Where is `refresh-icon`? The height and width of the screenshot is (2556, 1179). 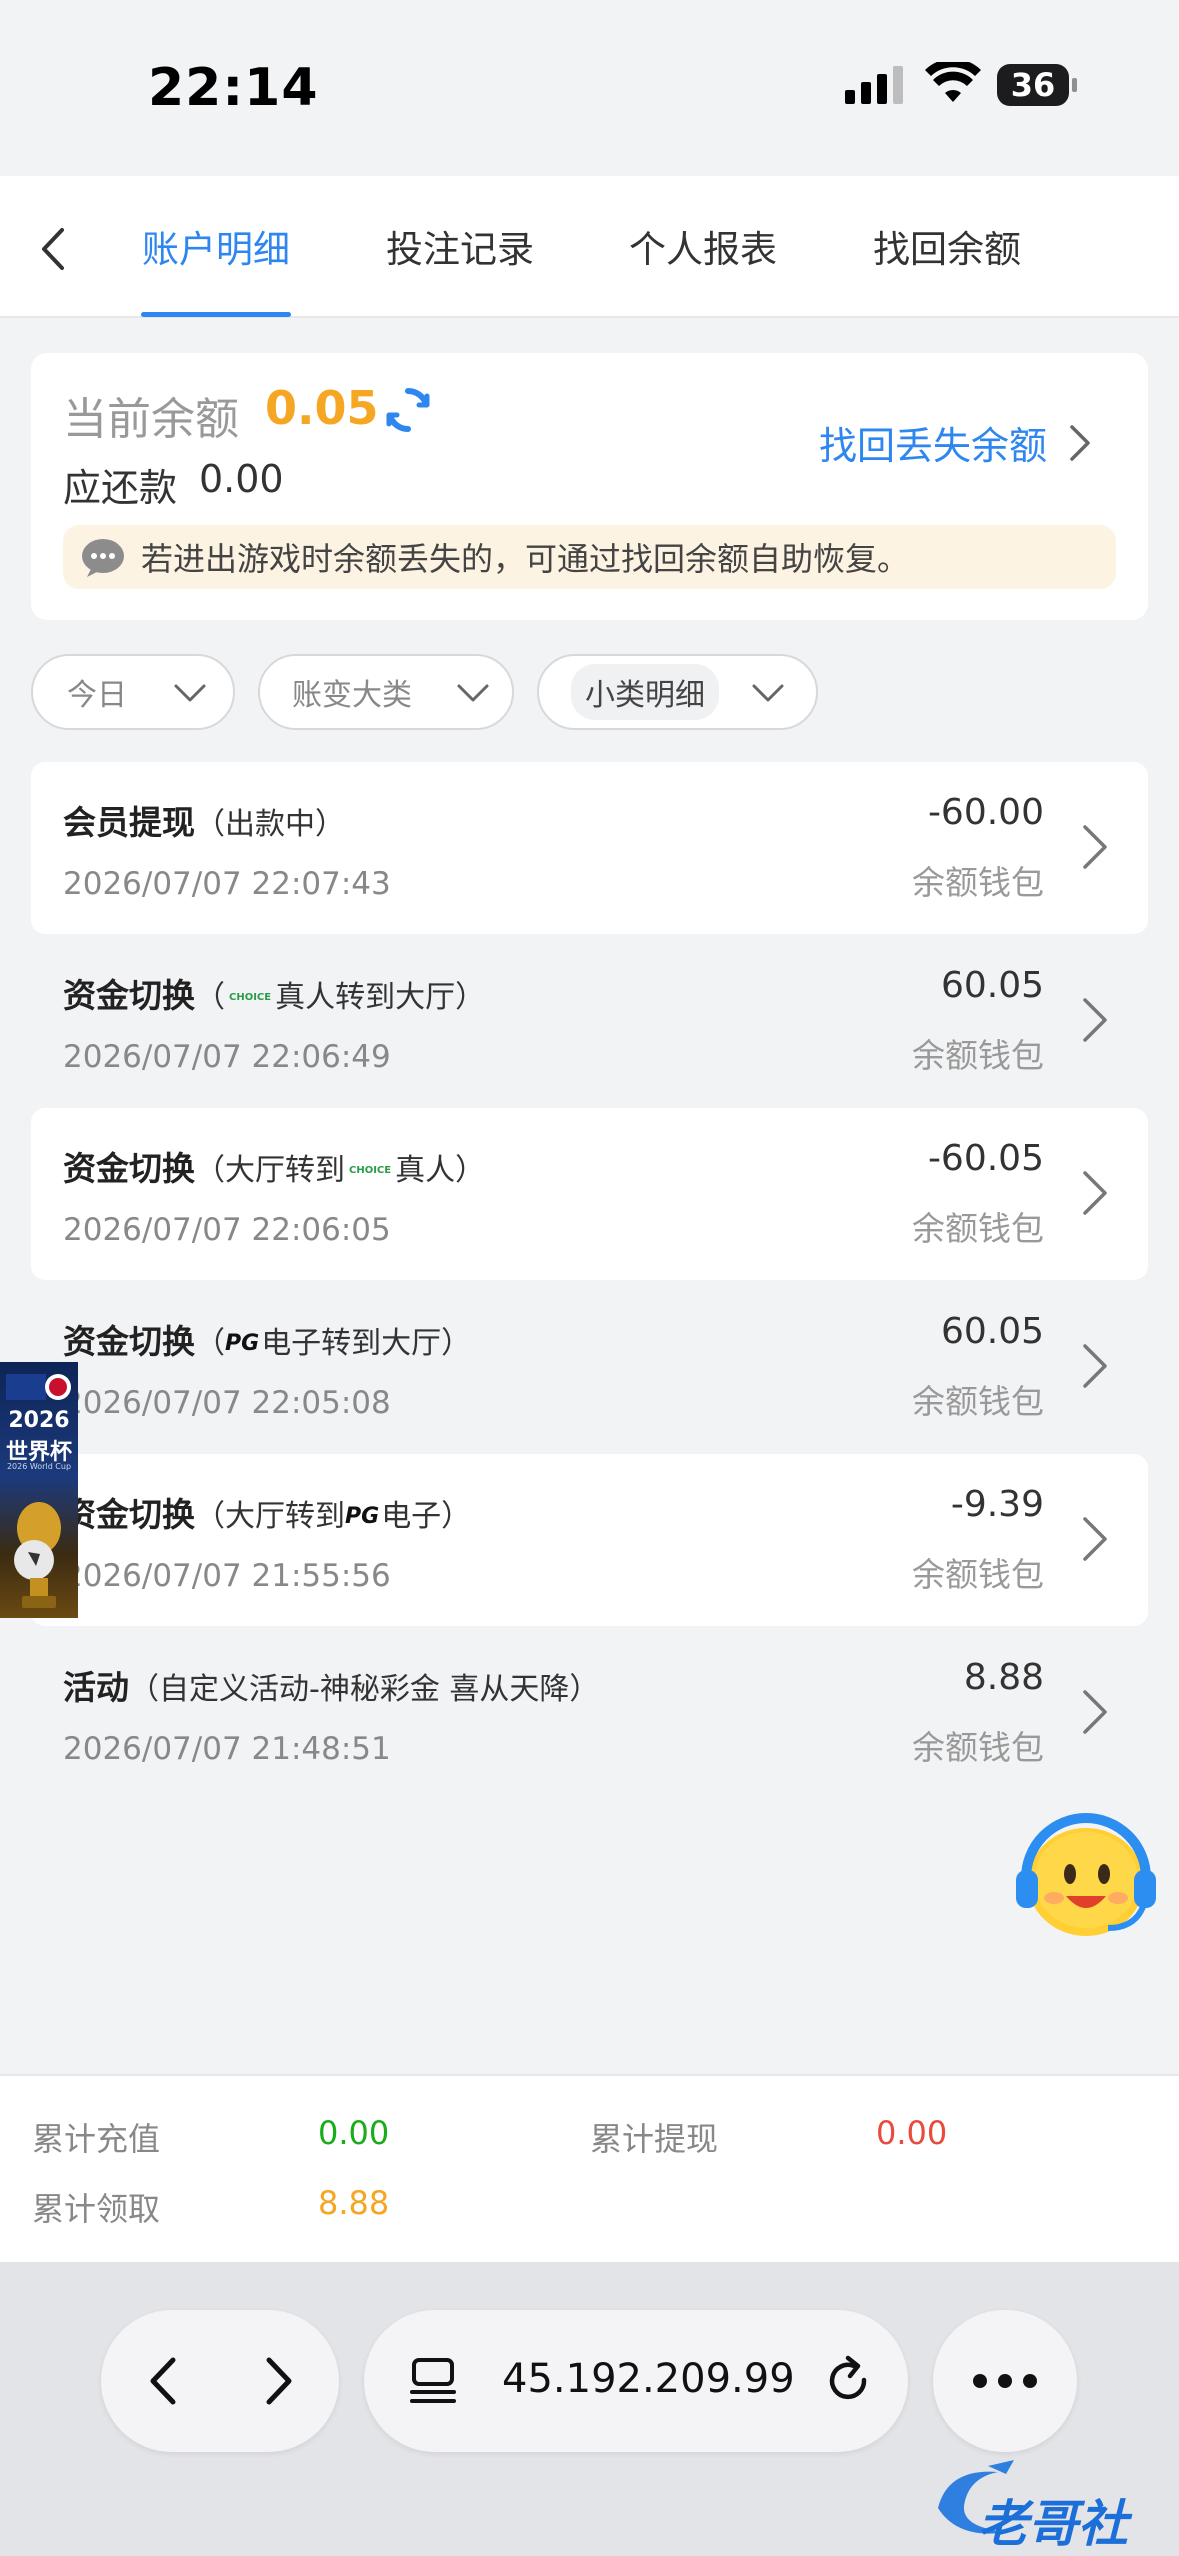
refresh-icon is located at coordinates (408, 410).